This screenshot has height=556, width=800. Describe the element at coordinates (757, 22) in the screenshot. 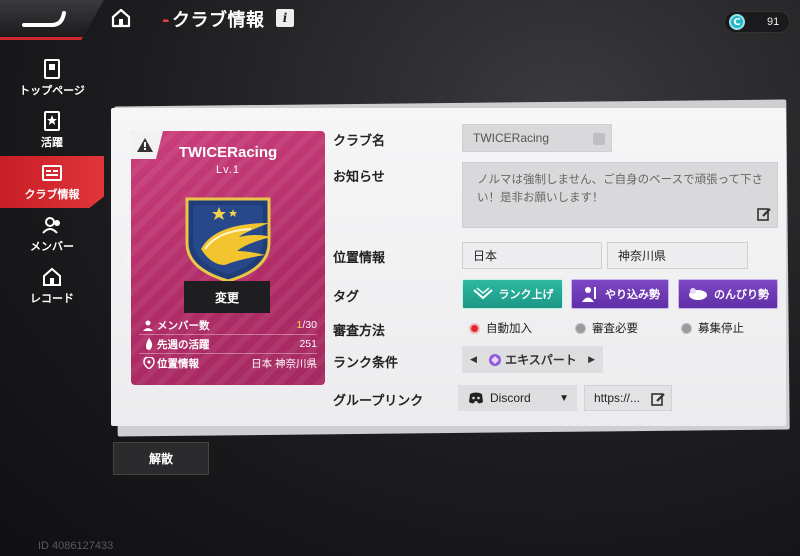

I see `currency-display: C 91` at that location.